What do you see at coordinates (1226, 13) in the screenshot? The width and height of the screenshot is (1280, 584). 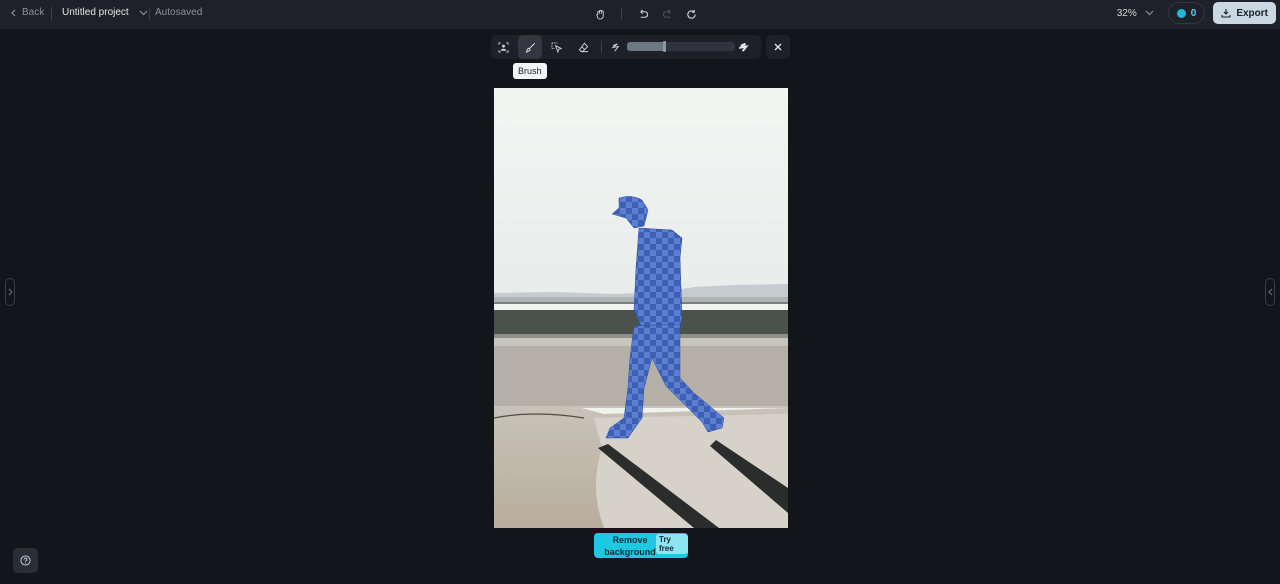 I see `download-icon` at bounding box center [1226, 13].